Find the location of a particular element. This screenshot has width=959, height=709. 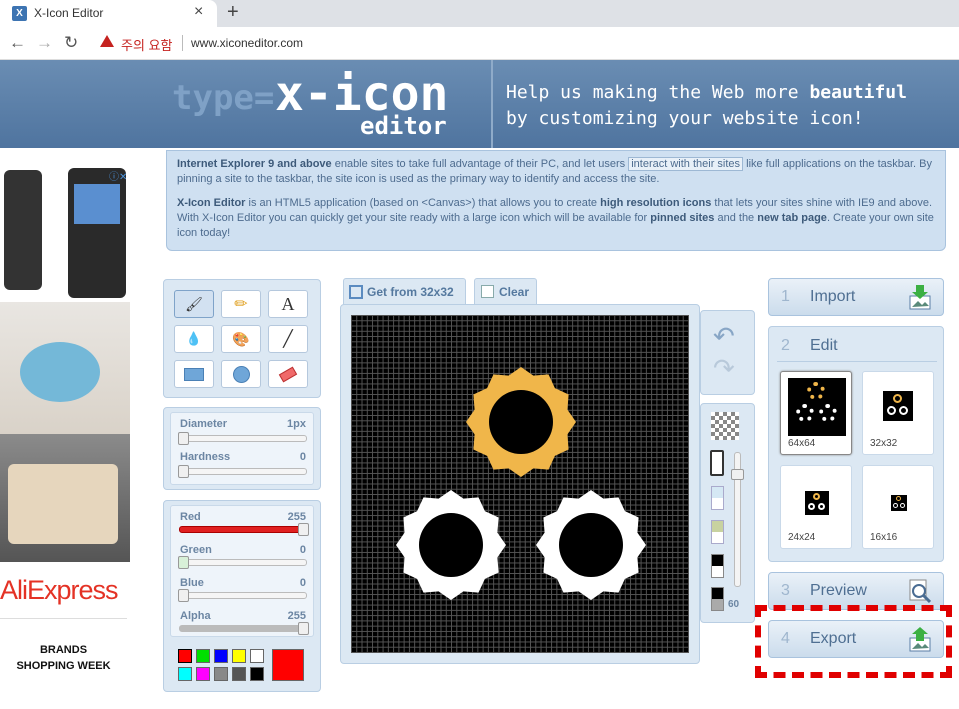

new-tab-icon: + is located at coordinates (233, 12).